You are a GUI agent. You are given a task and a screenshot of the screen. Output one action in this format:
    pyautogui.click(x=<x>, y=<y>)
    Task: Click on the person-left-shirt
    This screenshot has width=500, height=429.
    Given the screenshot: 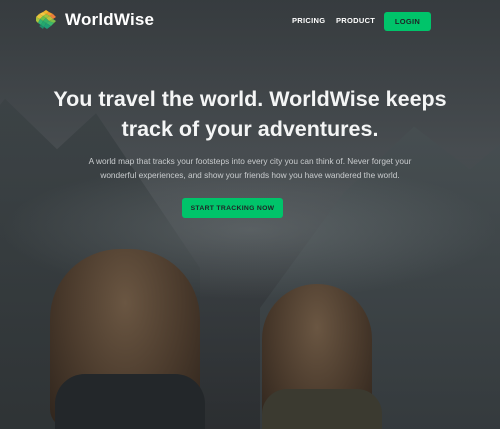 What is the action you would take?
    pyautogui.click(x=130, y=401)
    